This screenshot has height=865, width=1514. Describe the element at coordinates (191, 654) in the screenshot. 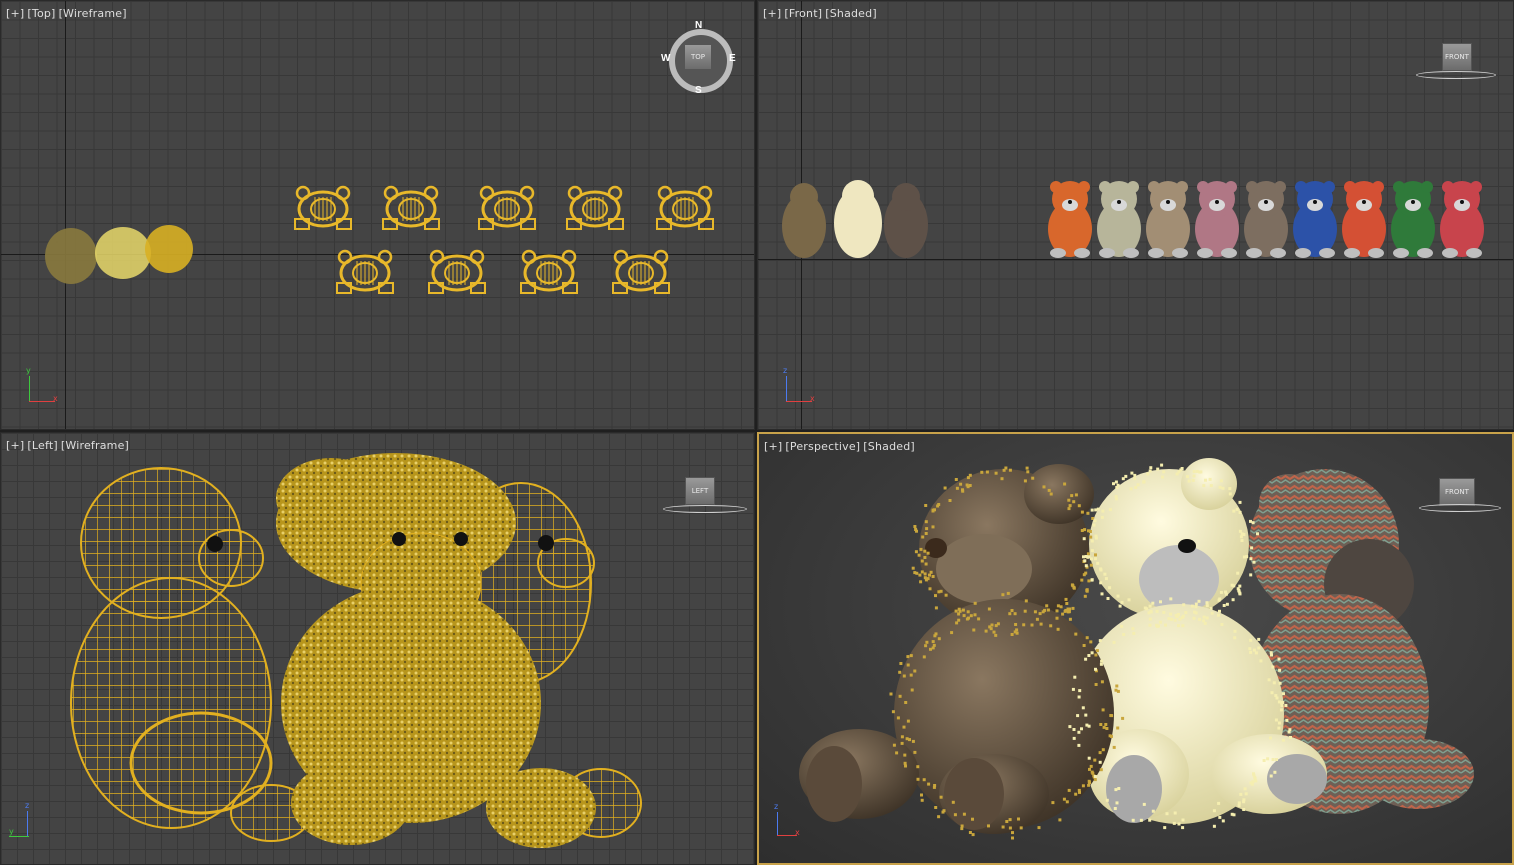

I see `wire-bear-left` at that location.